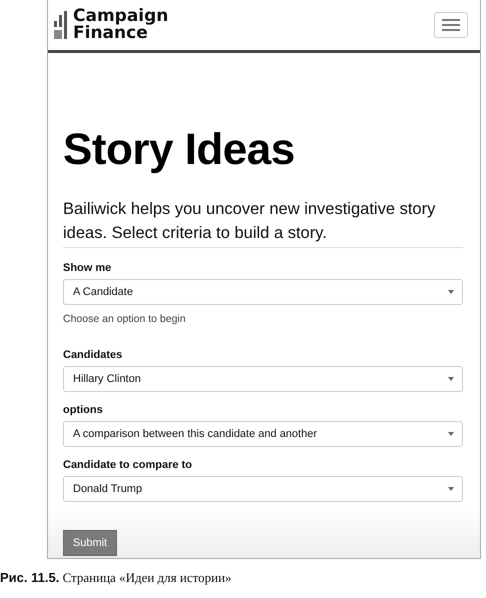 This screenshot has width=486, height=598. What do you see at coordinates (263, 434) in the screenshot?
I see `select-field: A comparison between this candidate and another` at bounding box center [263, 434].